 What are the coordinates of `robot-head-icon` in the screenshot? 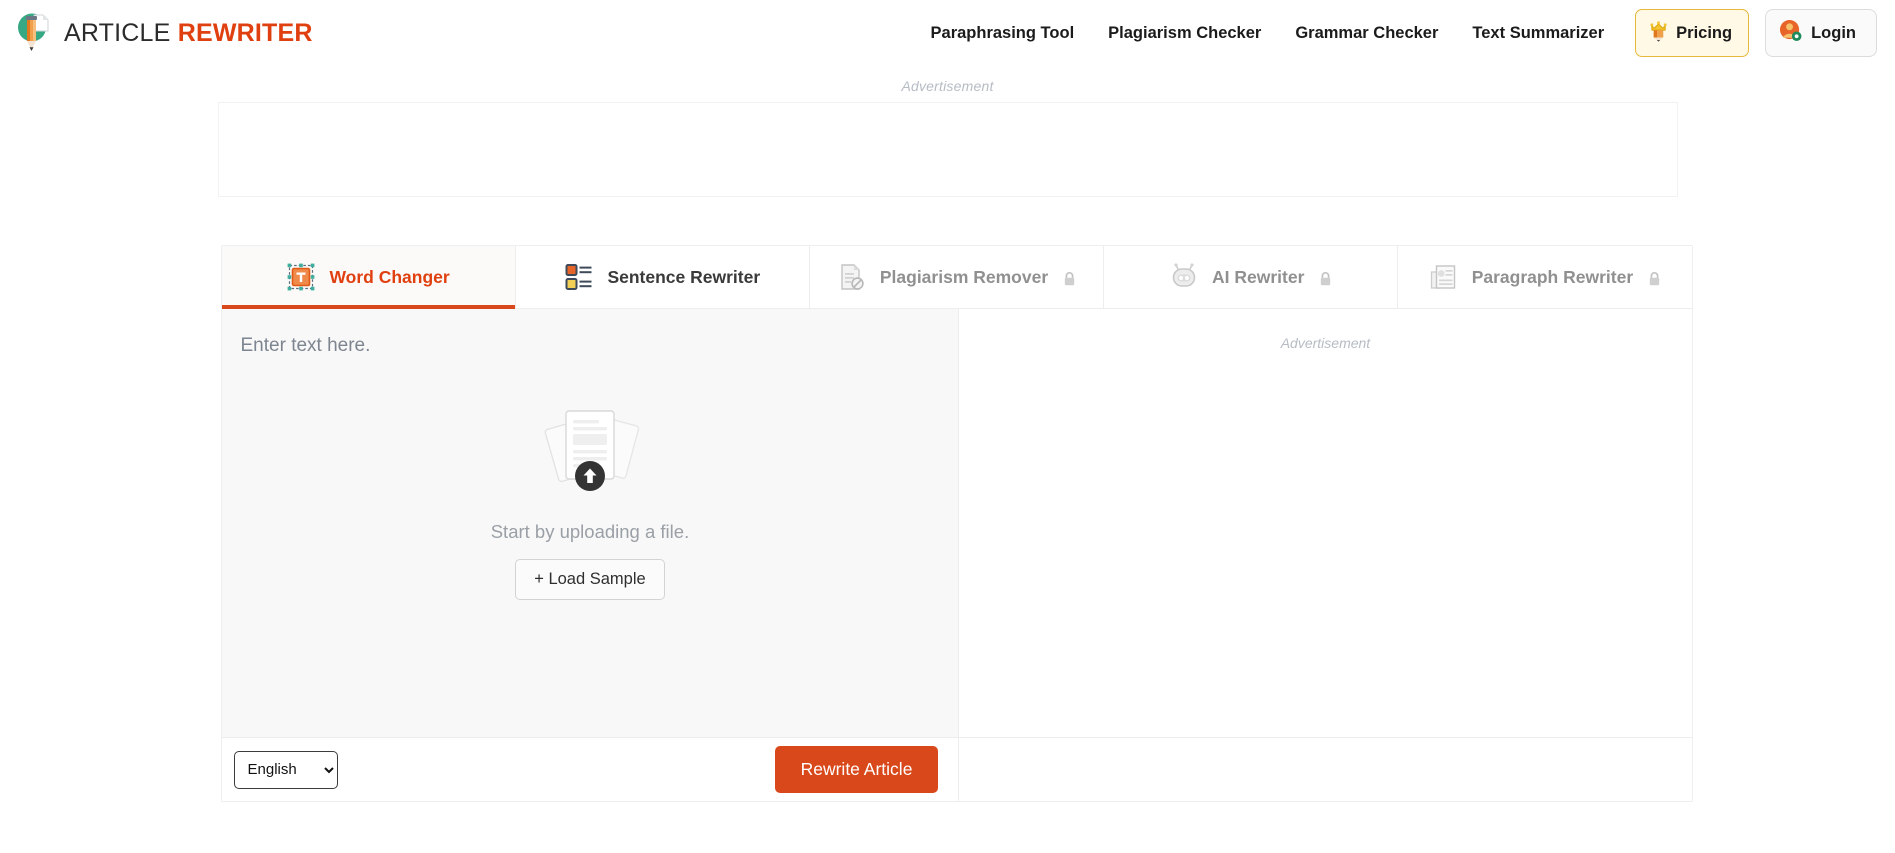 It's located at (1184, 277).